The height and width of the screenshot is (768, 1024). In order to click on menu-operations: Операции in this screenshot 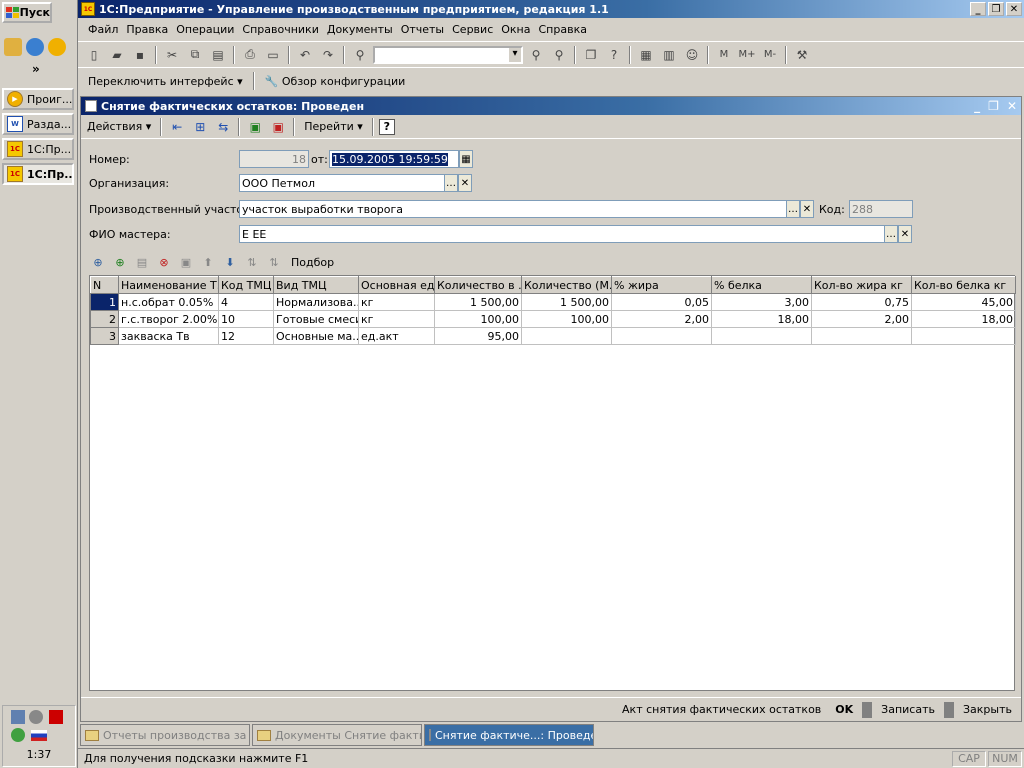, I will do `click(205, 29)`.